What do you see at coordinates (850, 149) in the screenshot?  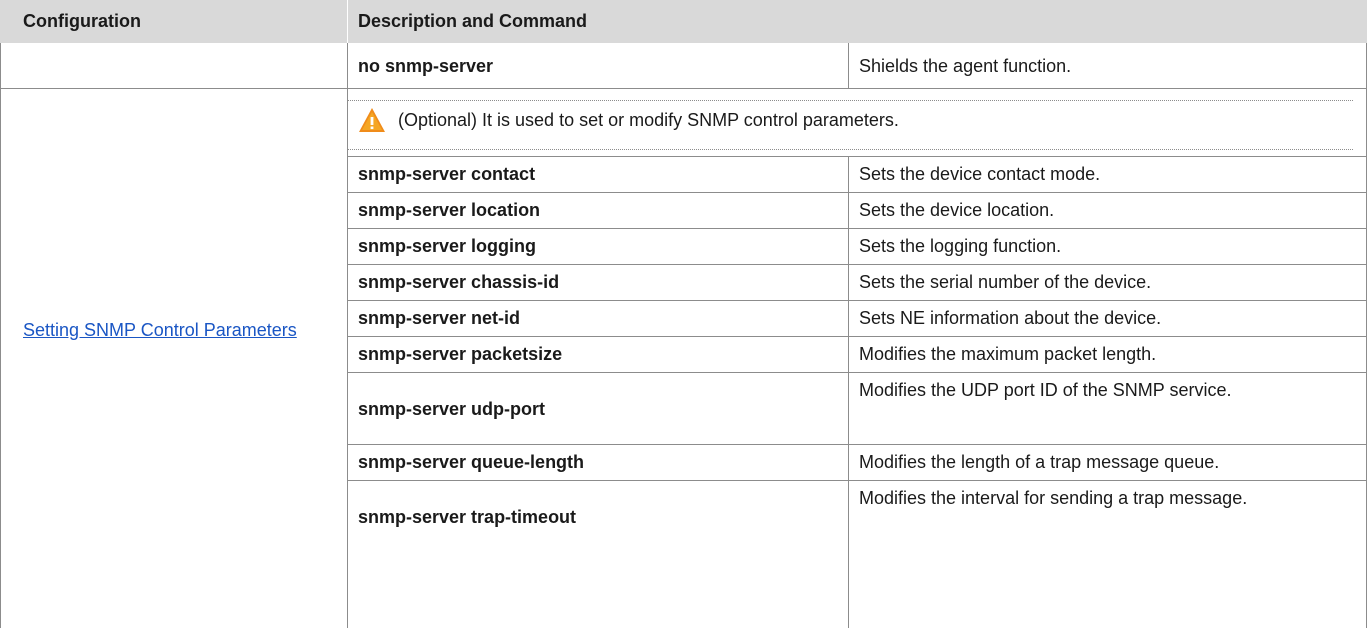 I see `note-divider-bottom` at bounding box center [850, 149].